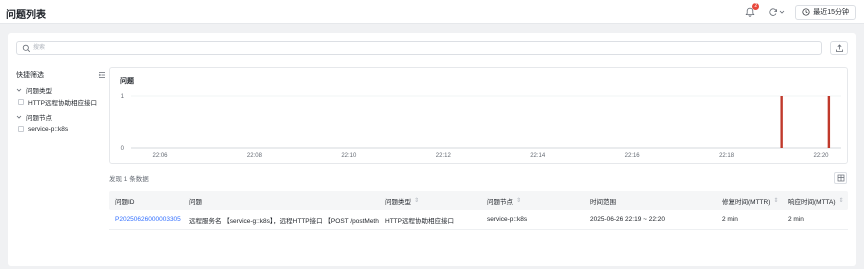  I want to click on clock-icon, so click(806, 12).